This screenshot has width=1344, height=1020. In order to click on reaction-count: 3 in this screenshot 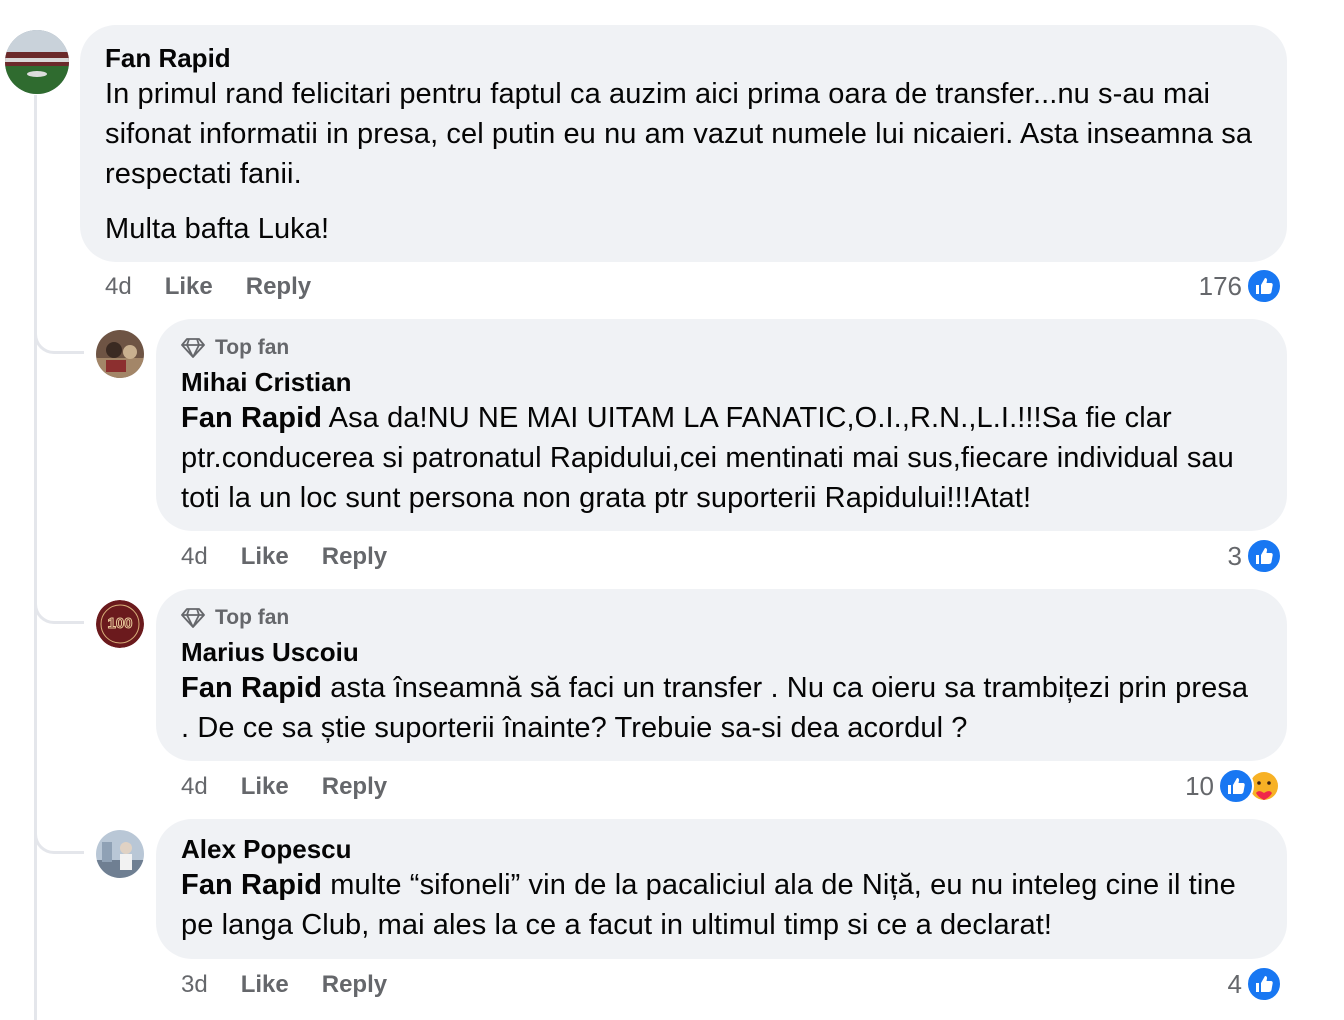, I will do `click(1234, 555)`.